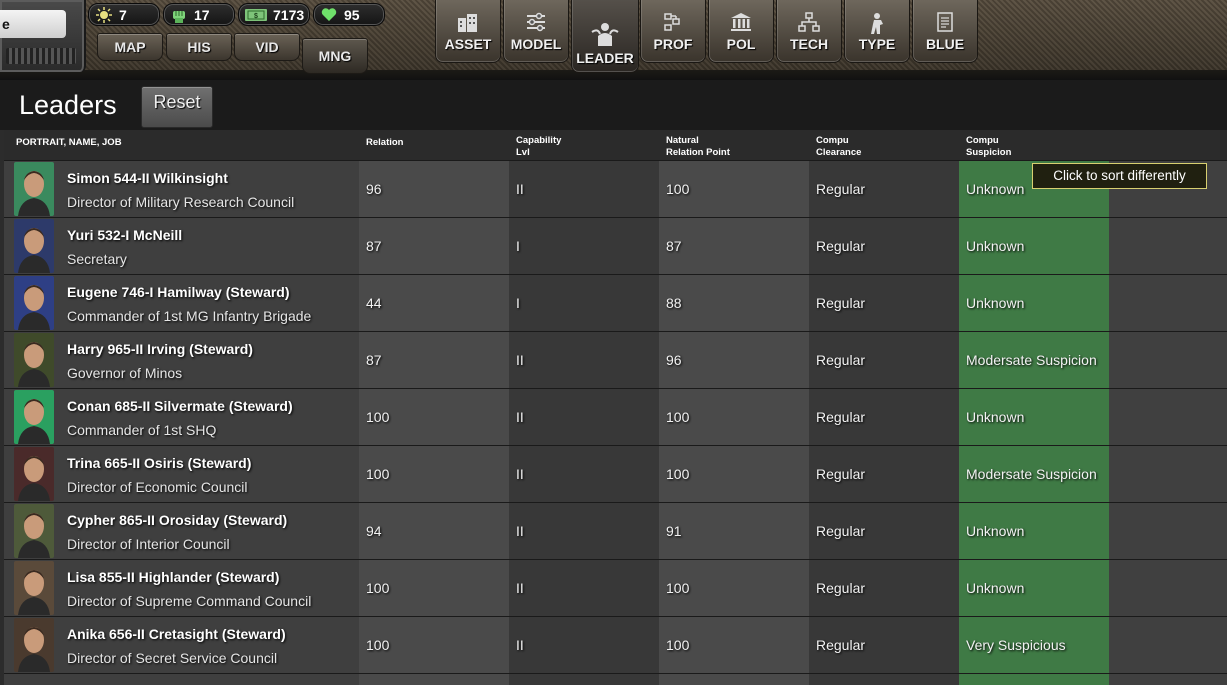 The height and width of the screenshot is (685, 1227). Describe the element at coordinates (289, 14) in the screenshot. I see `resource-money-value: 7173` at that location.